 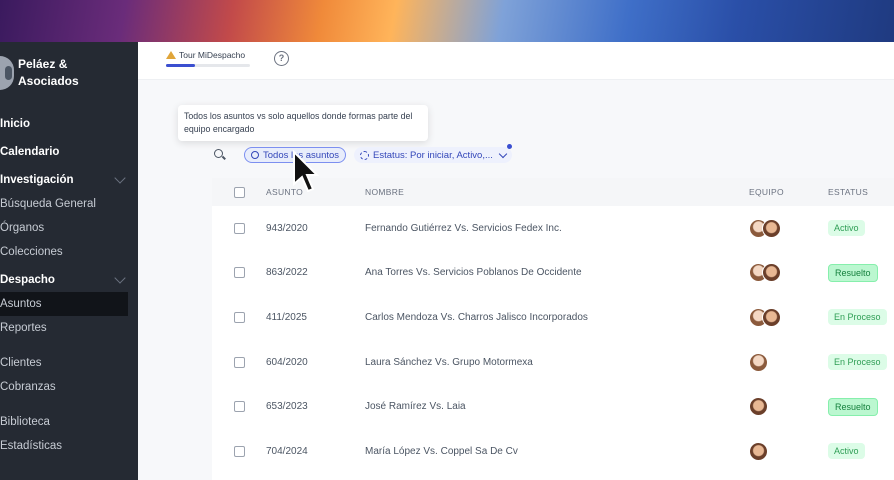 I want to click on sidebar-item-label: Inicio, so click(x=15, y=124).